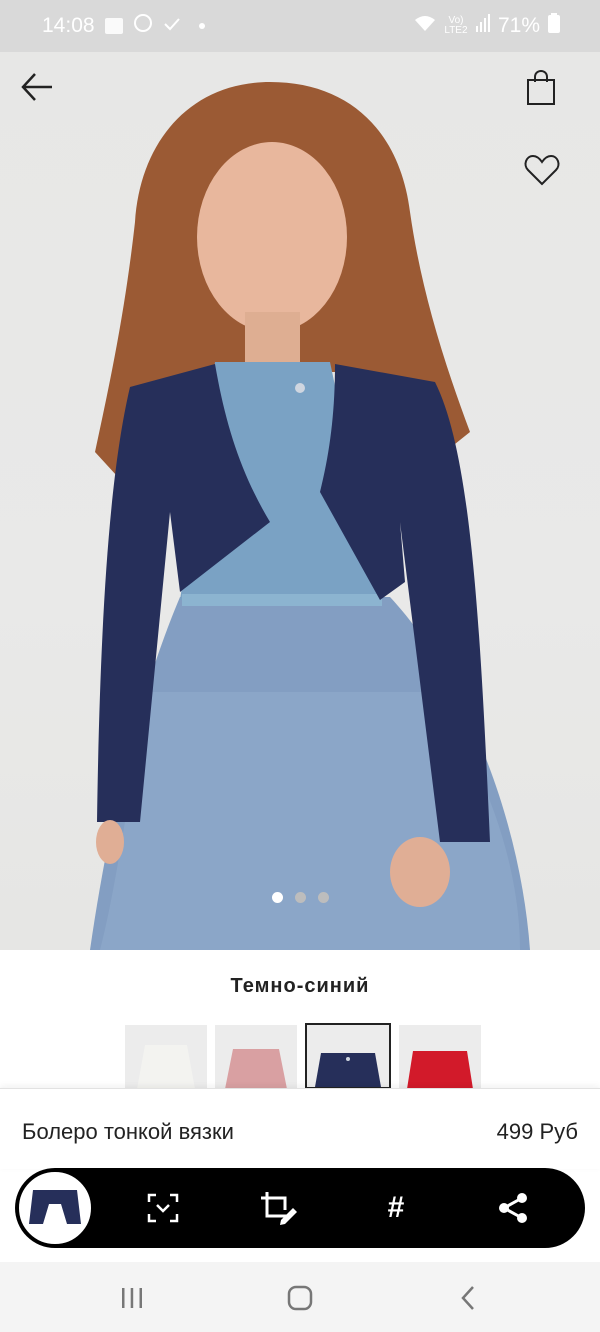 The width and height of the screenshot is (600, 1332). I want to click on crop-edit-icon, so click(279, 1208).